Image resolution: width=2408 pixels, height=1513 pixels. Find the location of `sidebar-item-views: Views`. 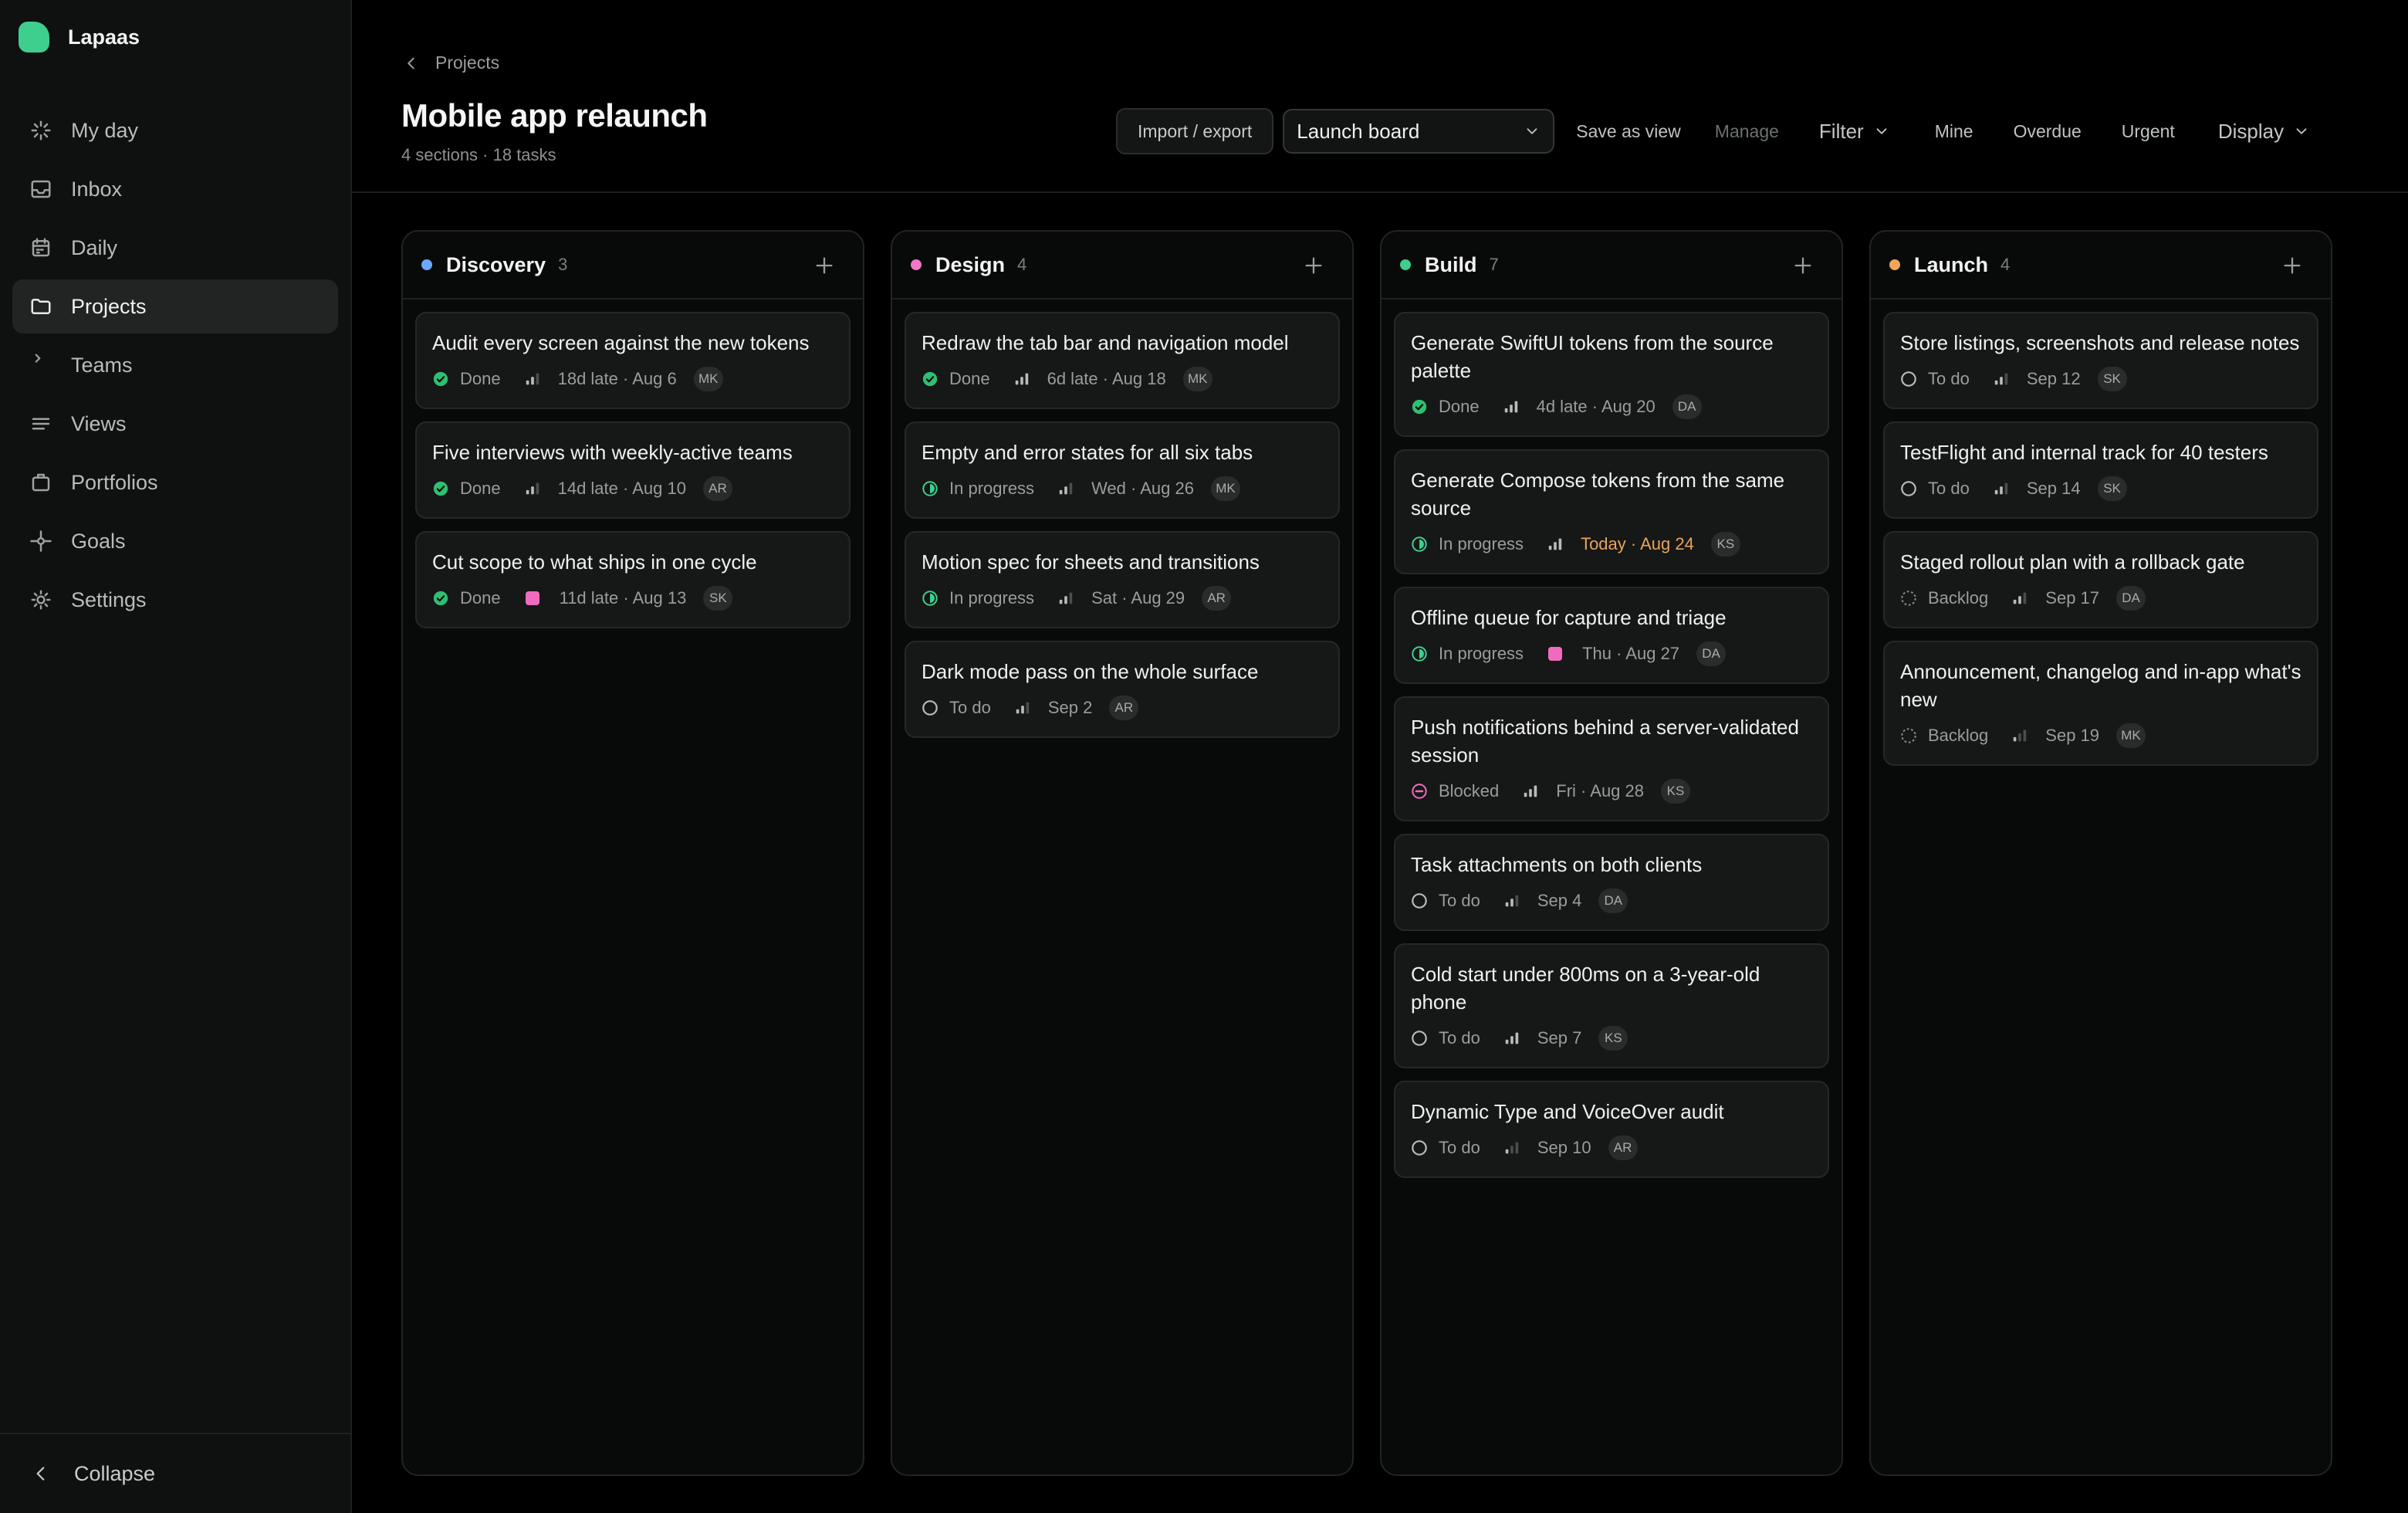

sidebar-item-views: Views is located at coordinates (175, 424).